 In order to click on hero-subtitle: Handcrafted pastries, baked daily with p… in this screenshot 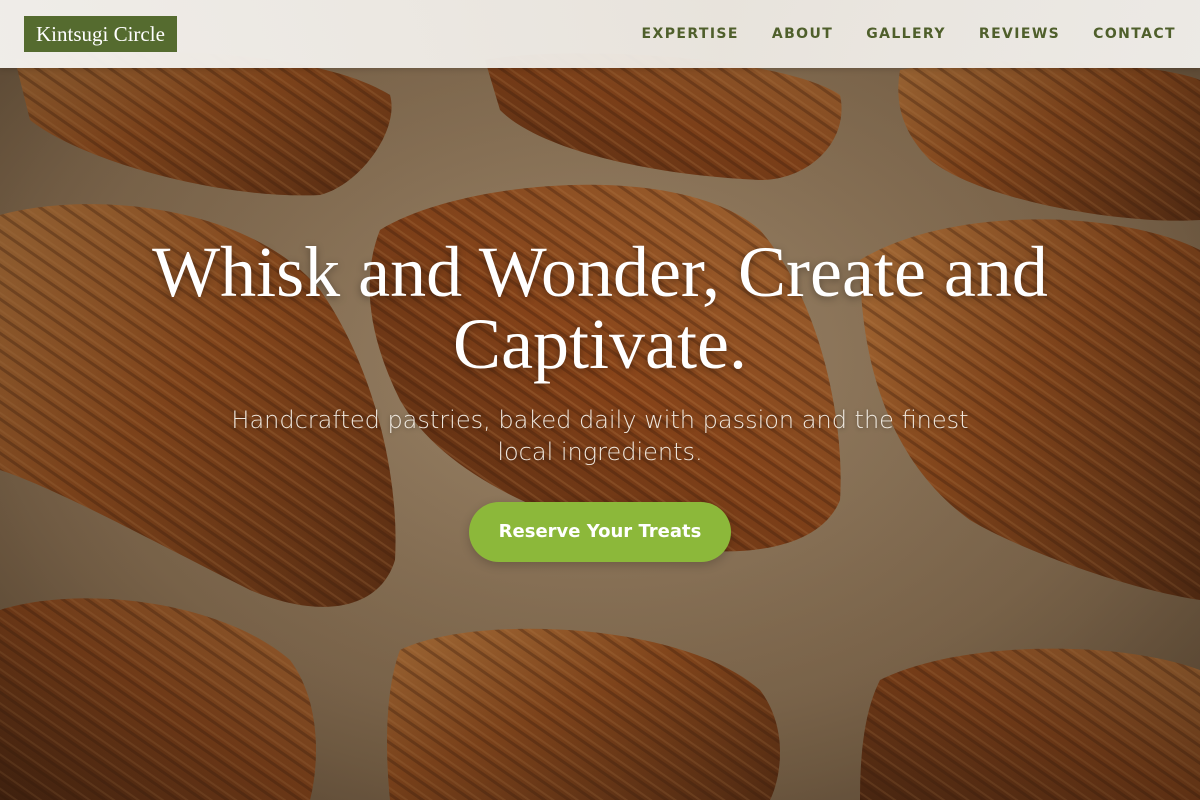, I will do `click(600, 436)`.